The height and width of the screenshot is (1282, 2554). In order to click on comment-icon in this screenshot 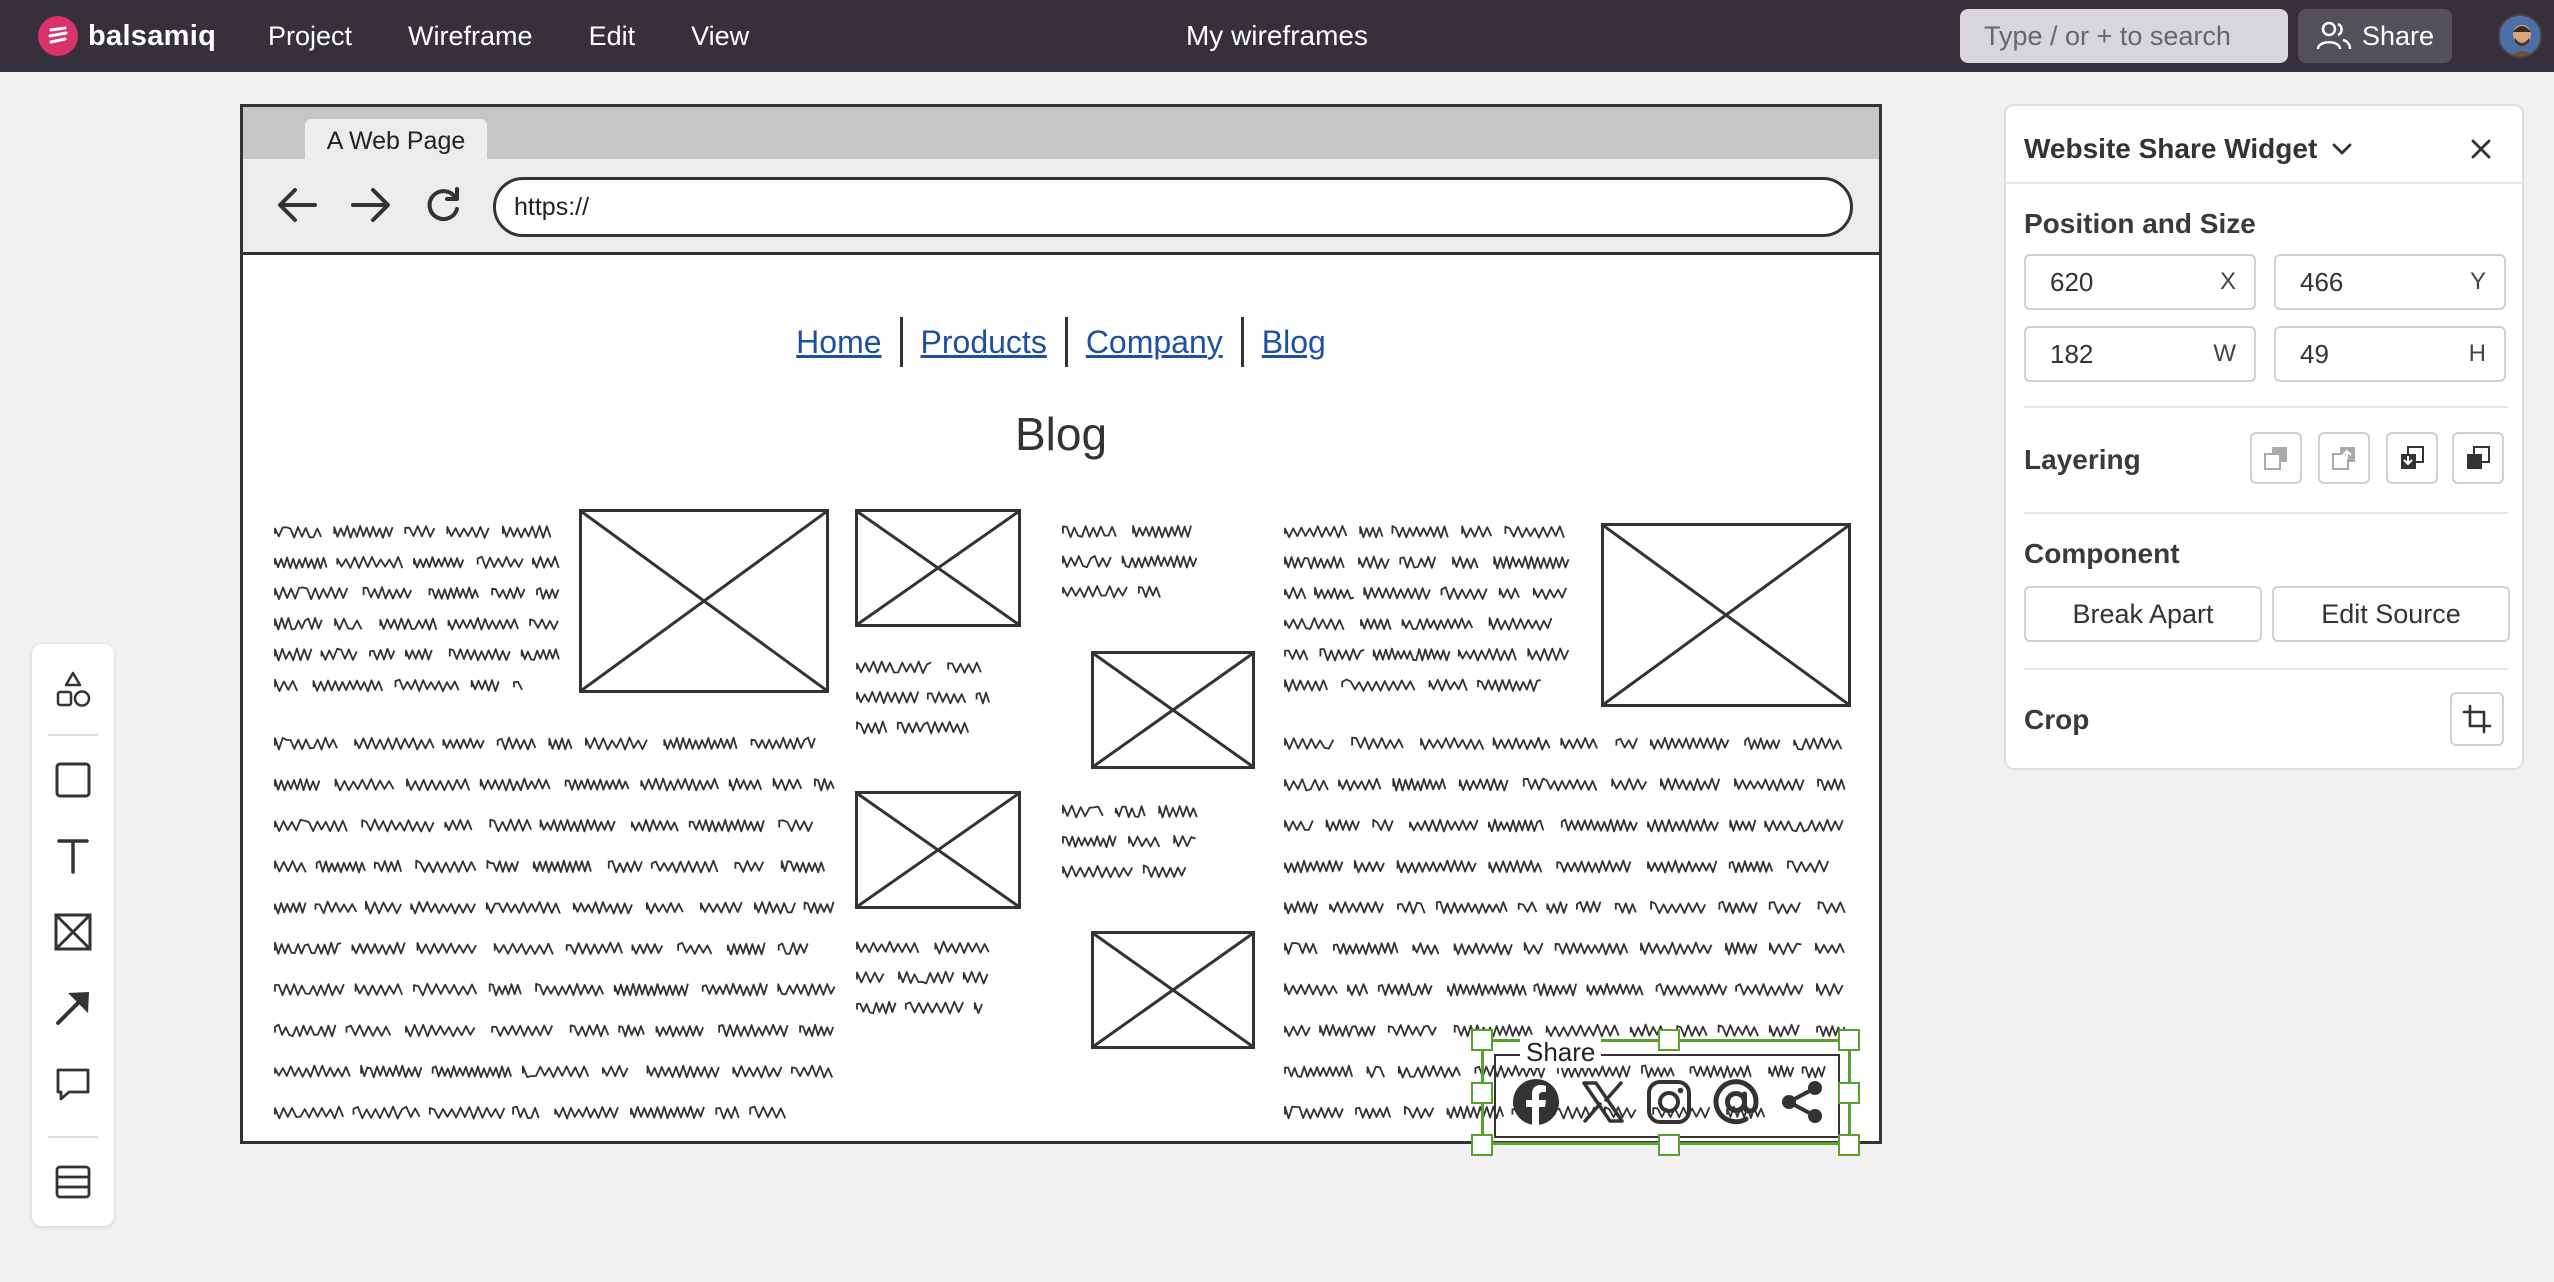, I will do `click(73, 1084)`.